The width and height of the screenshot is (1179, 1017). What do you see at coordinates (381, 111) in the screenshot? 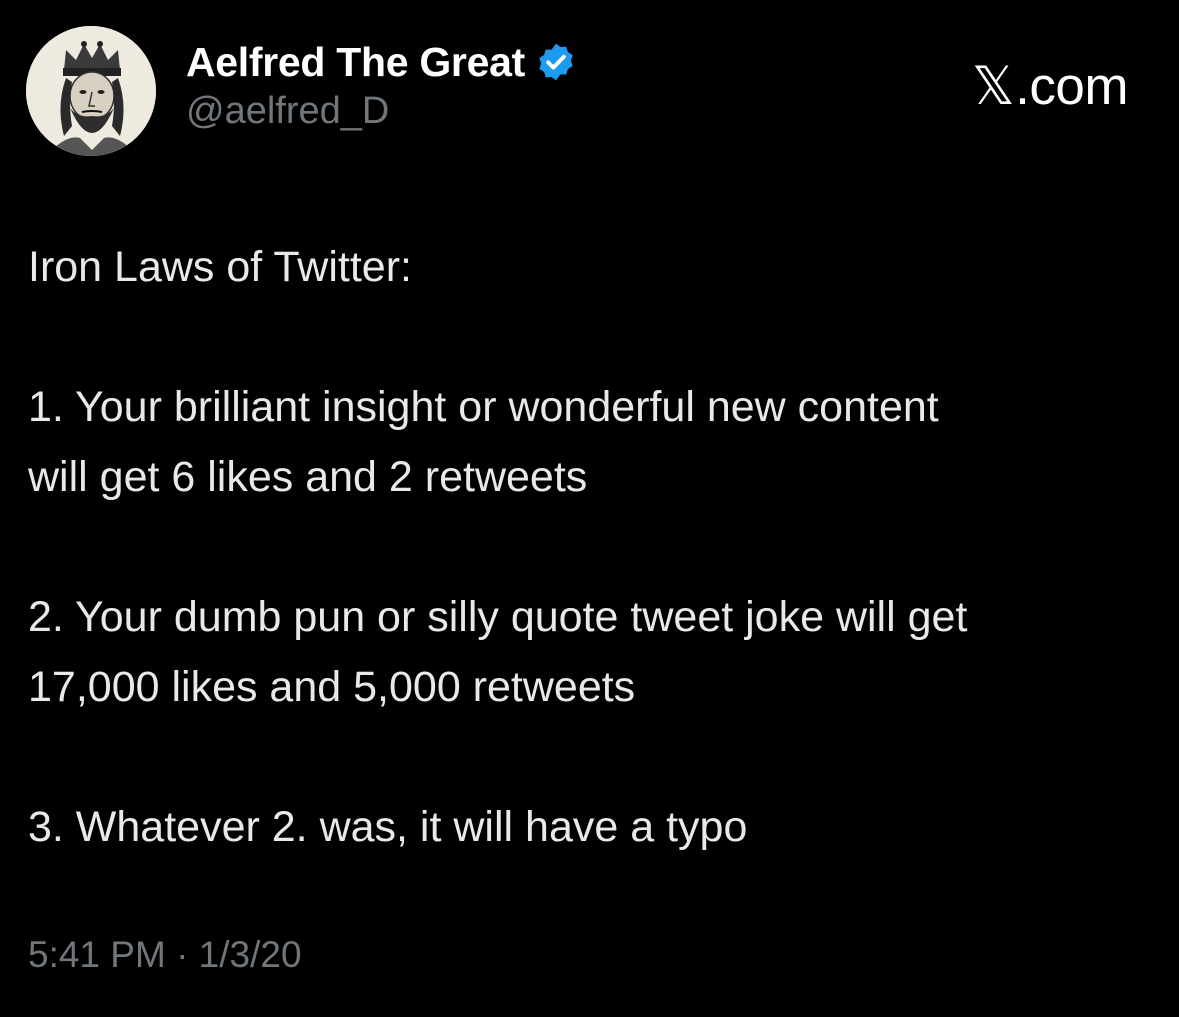
I see `author-handle: @aelfred_D` at bounding box center [381, 111].